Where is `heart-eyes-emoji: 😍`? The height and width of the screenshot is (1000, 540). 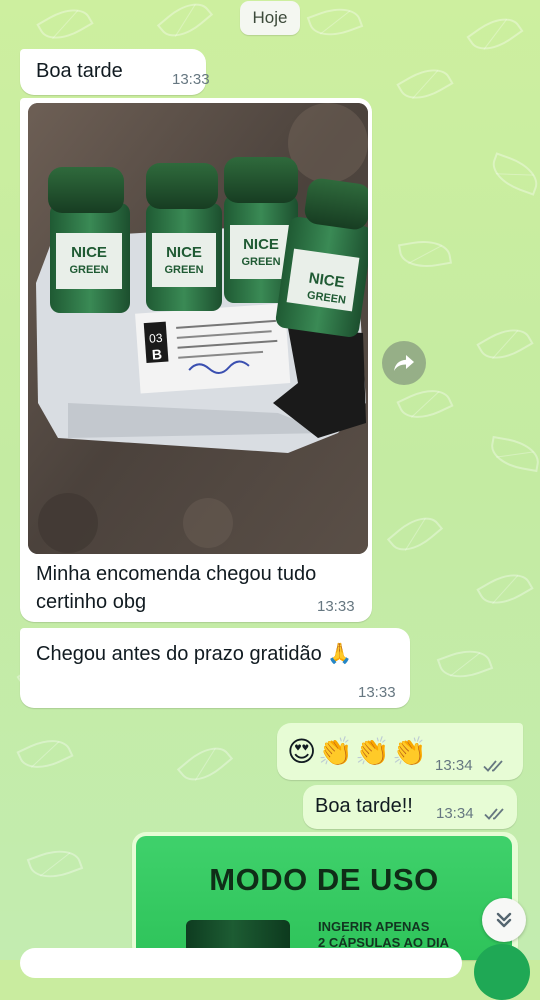 heart-eyes-emoji: 😍 is located at coordinates (302, 751).